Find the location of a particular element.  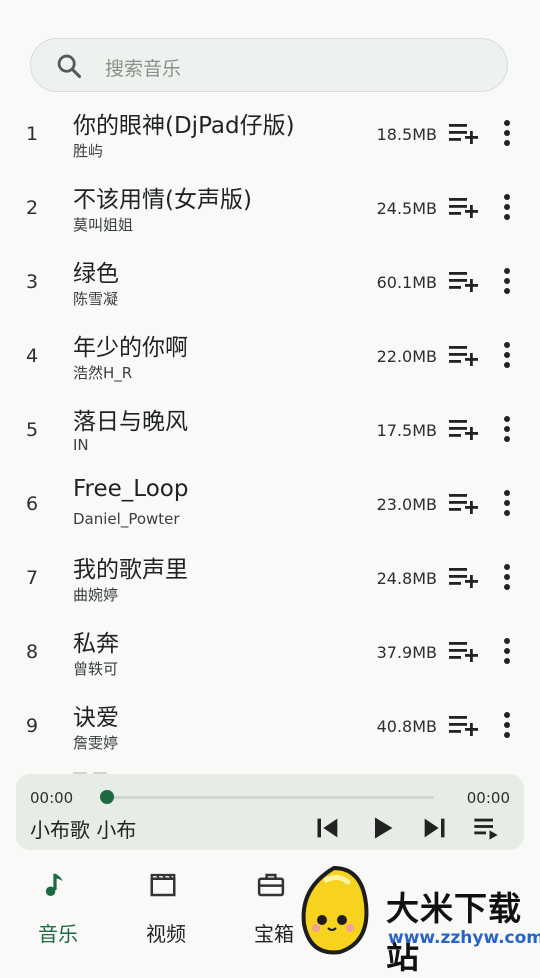

song-title: 年少的你啊 is located at coordinates (130, 348).